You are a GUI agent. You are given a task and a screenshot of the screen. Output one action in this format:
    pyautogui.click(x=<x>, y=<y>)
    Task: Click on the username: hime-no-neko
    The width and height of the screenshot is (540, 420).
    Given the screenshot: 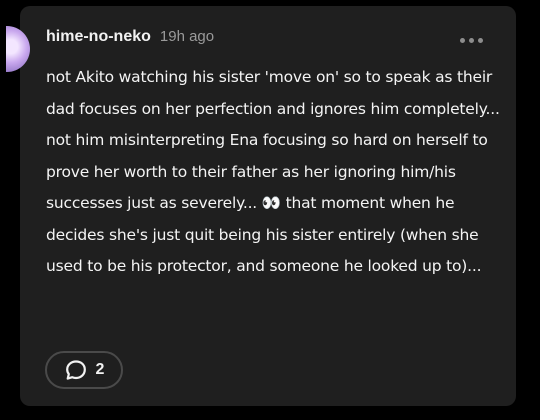 What is the action you would take?
    pyautogui.click(x=98, y=37)
    